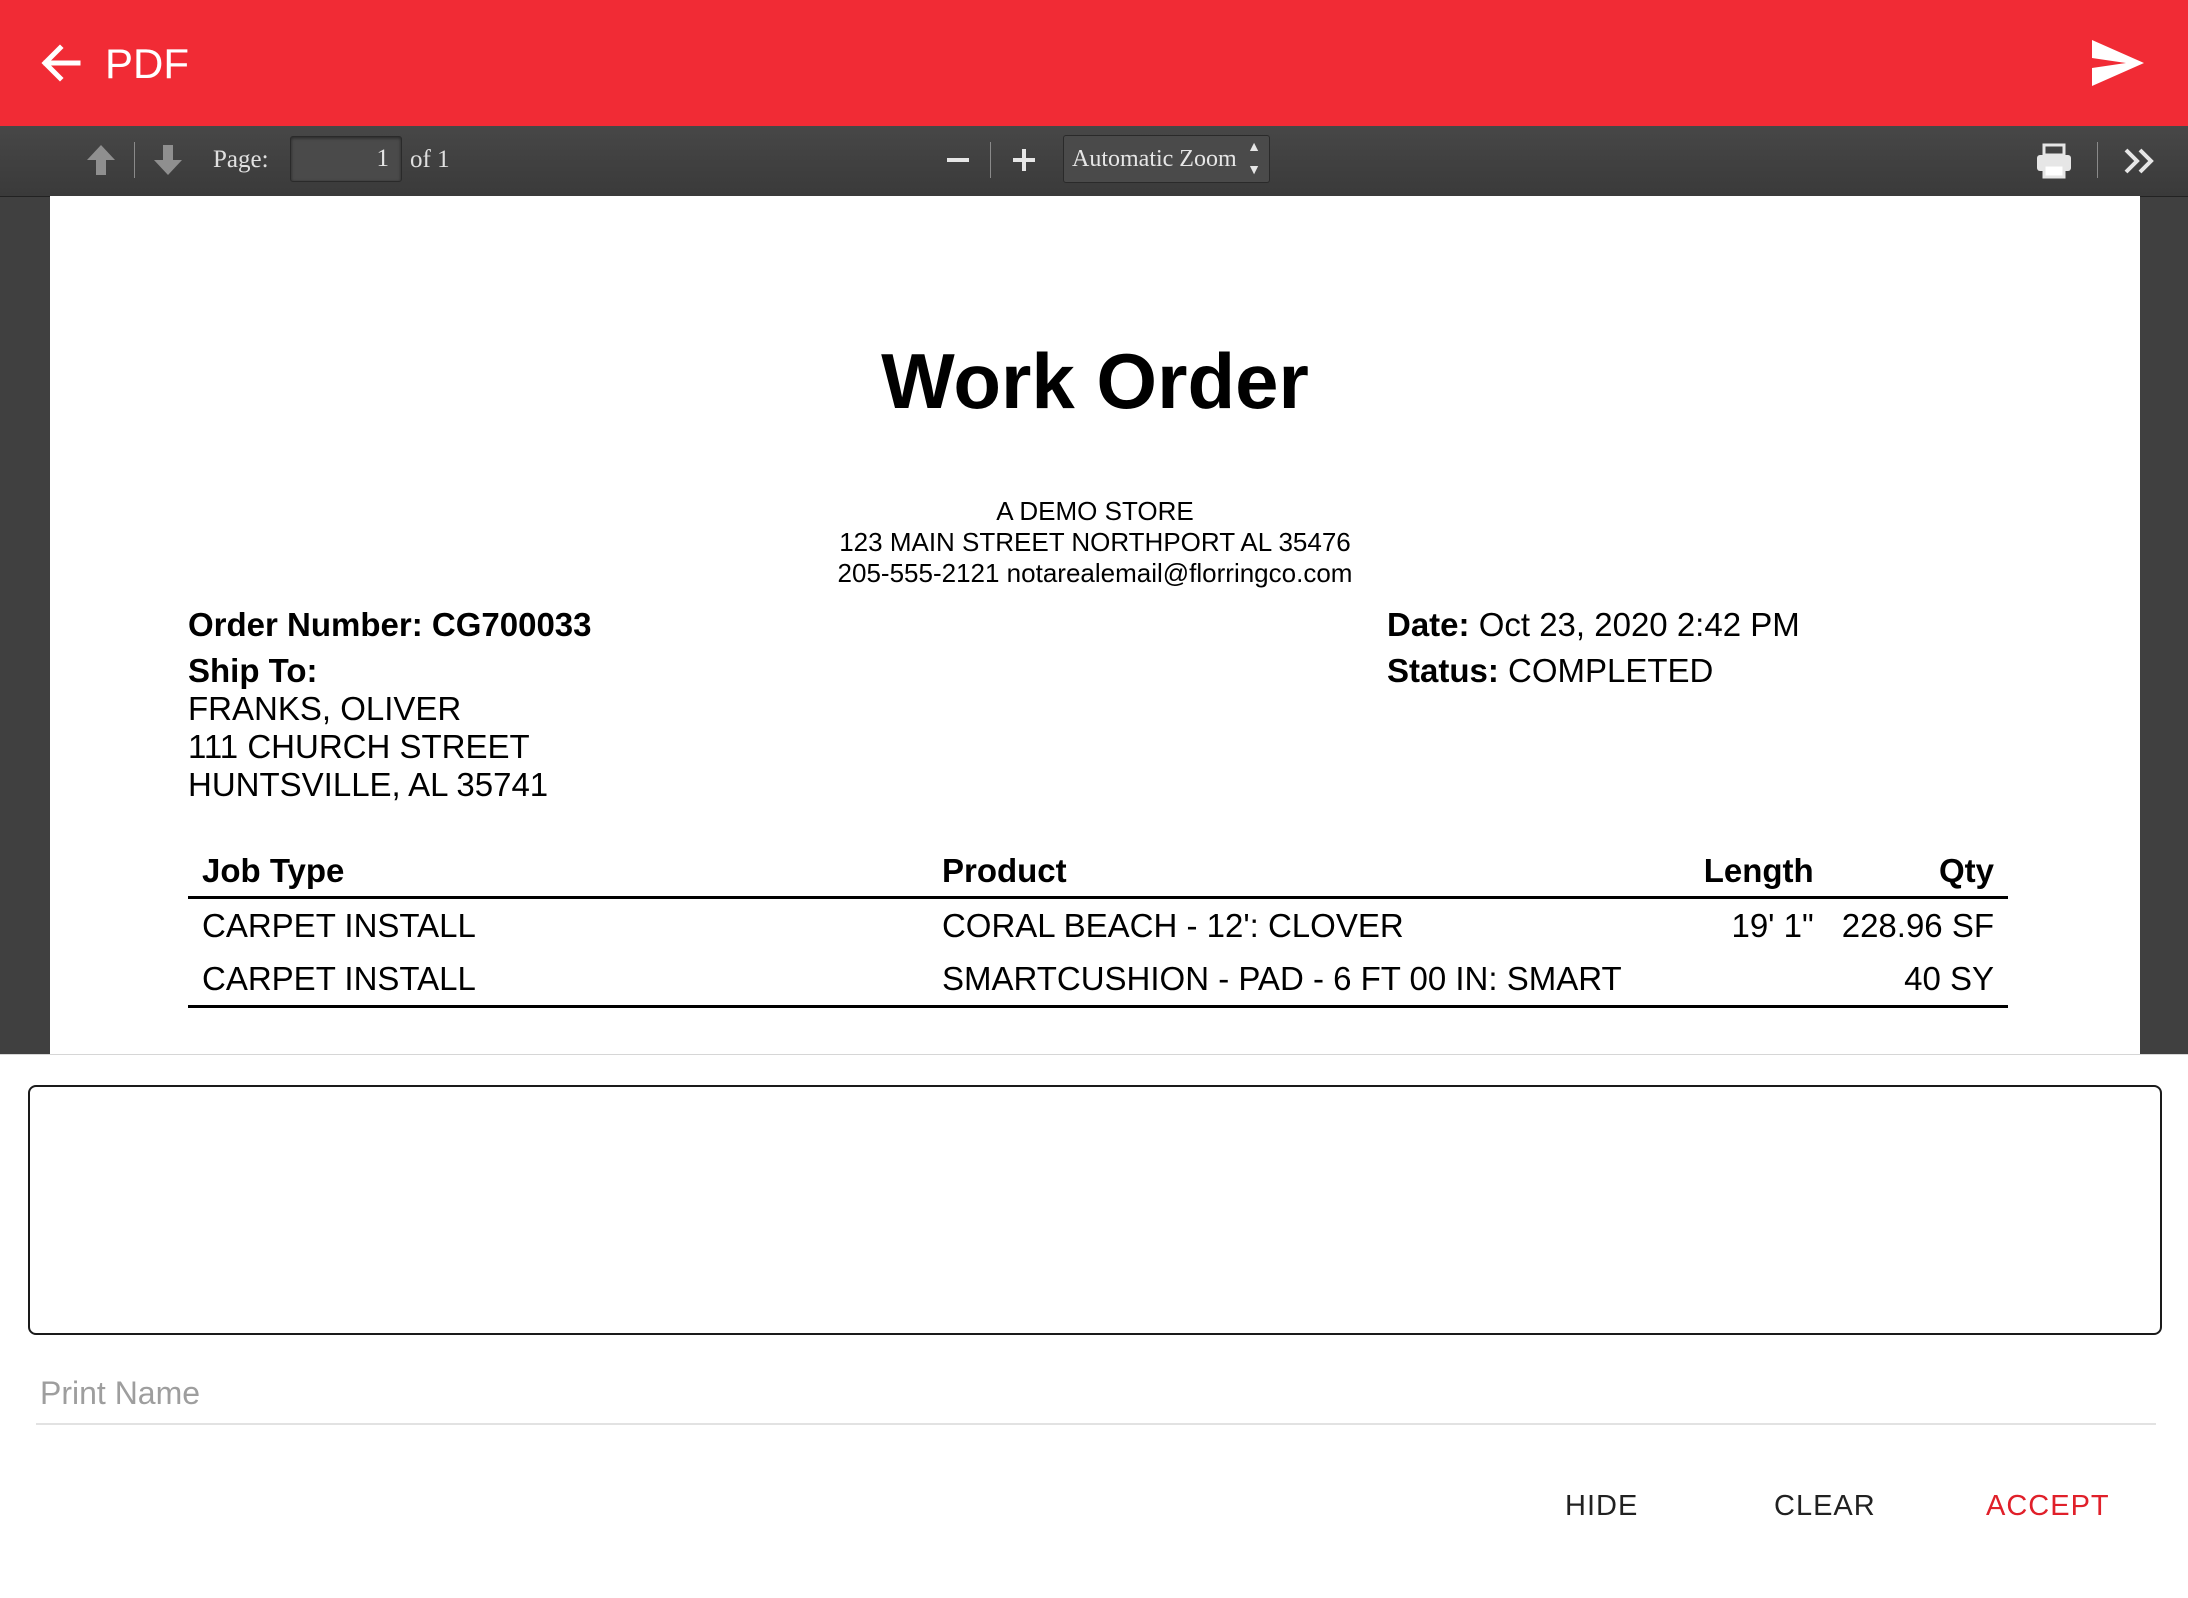  Describe the element at coordinates (1601, 1506) in the screenshot. I see `hide-button: HIDE` at that location.